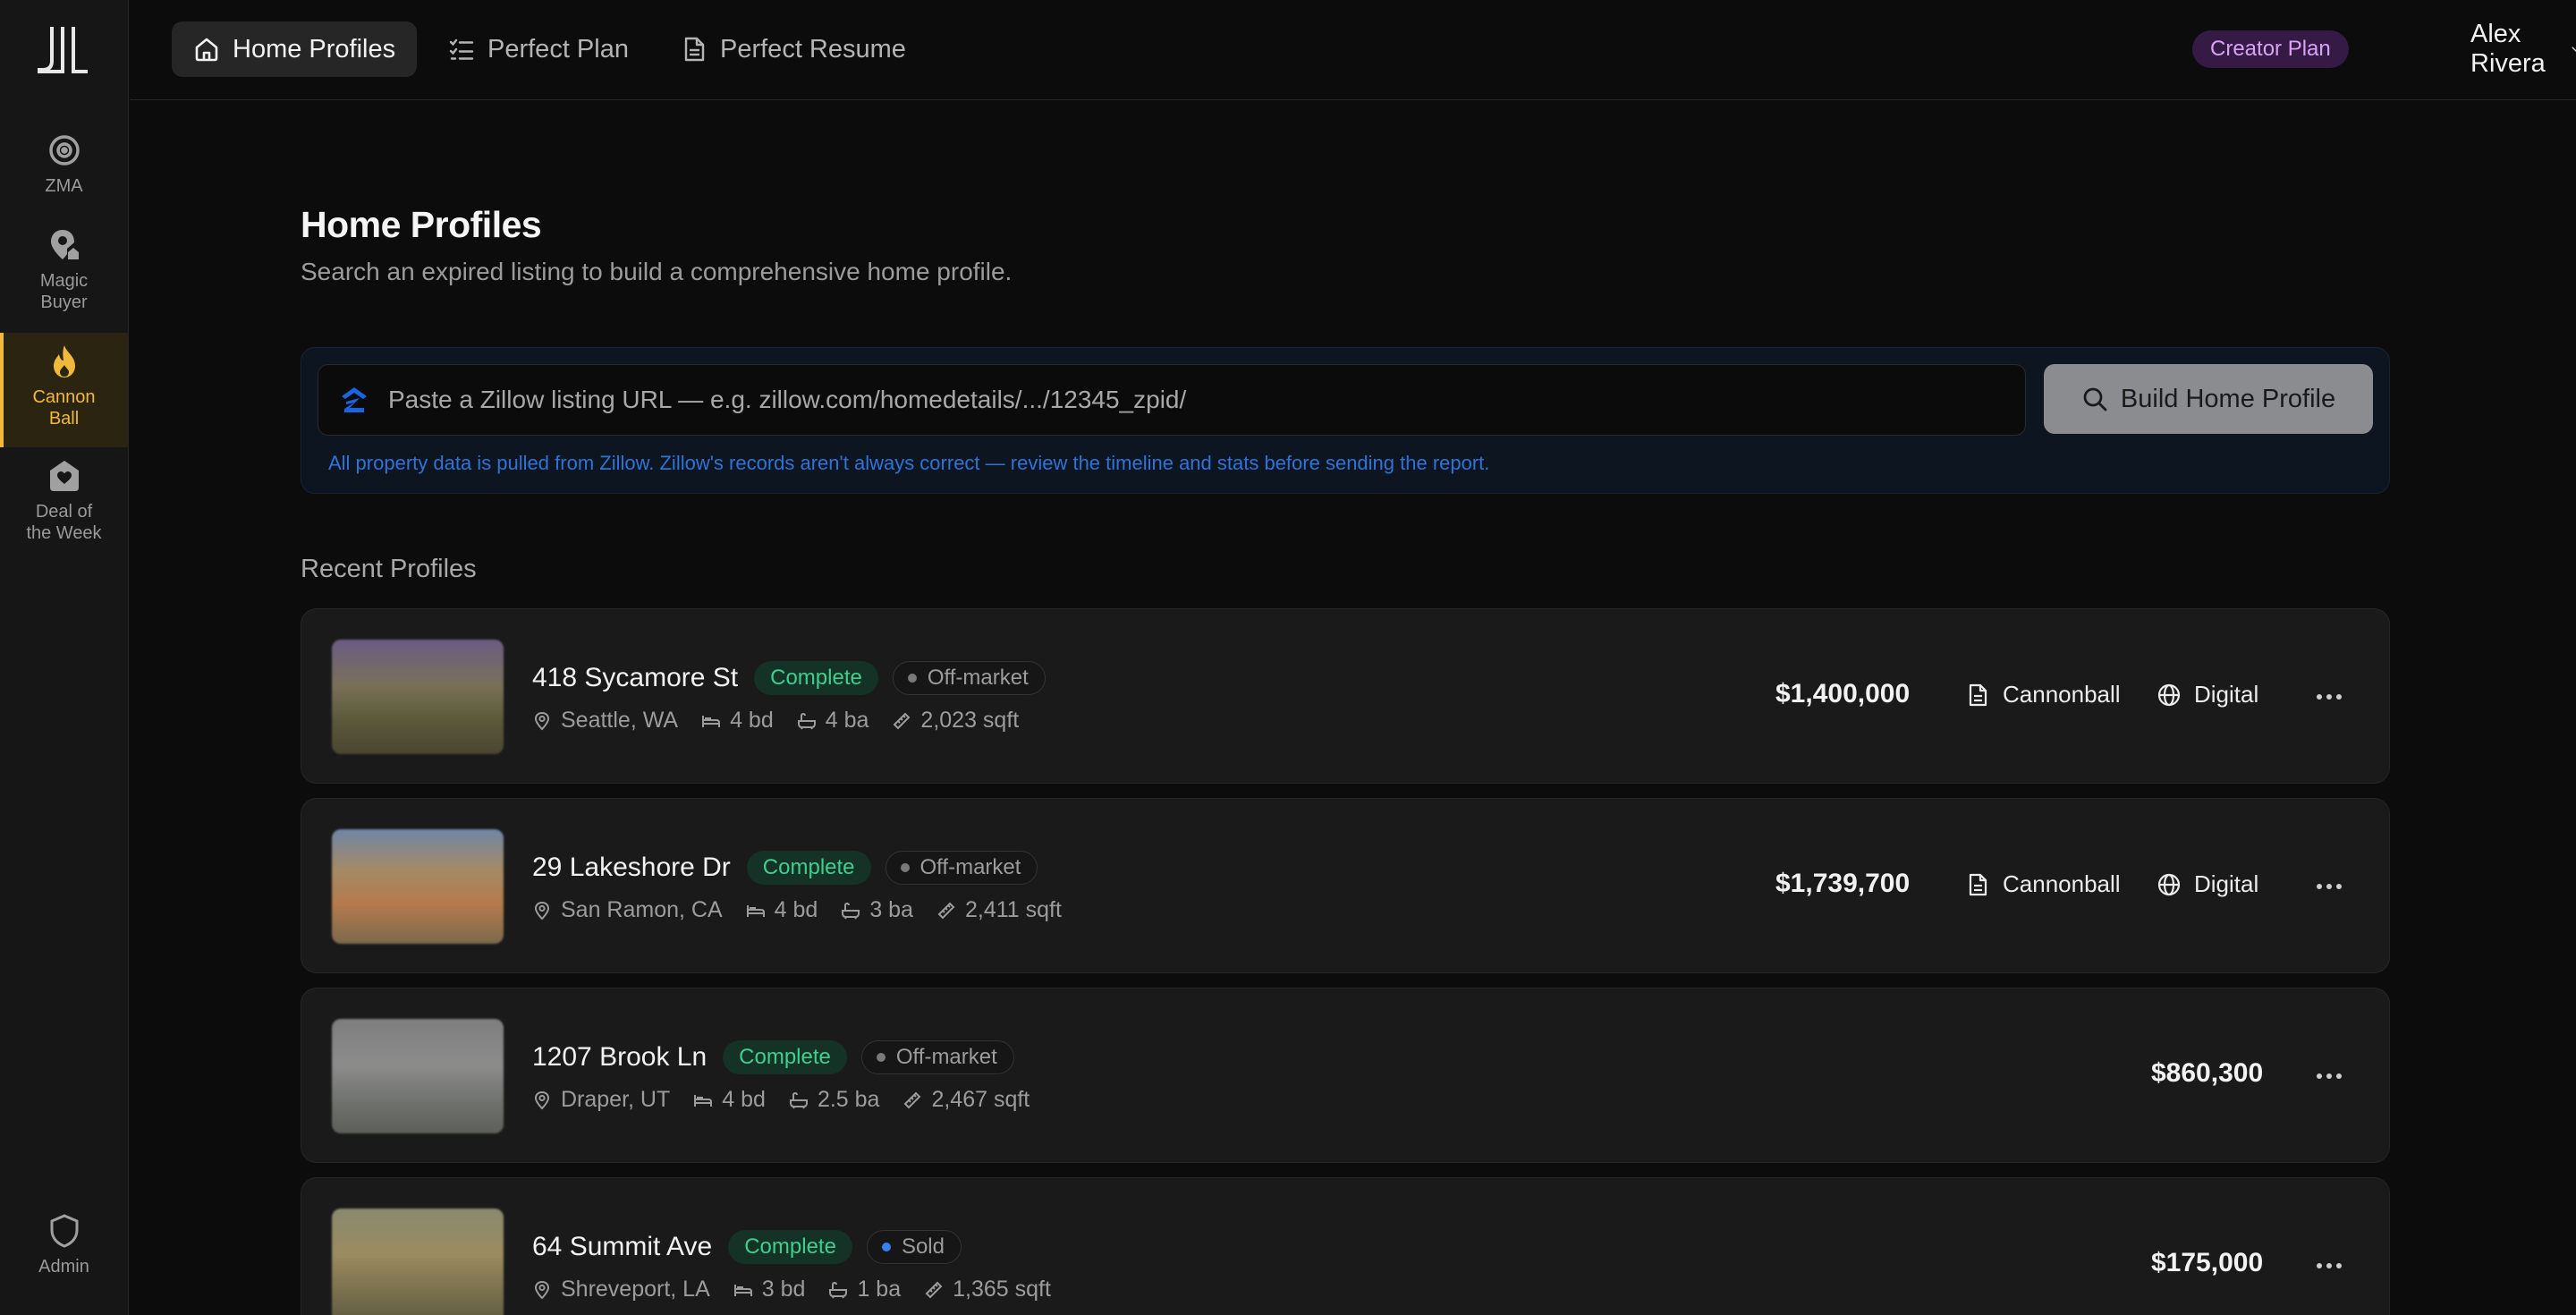 The image size is (2576, 1315). I want to click on home-icon, so click(206, 50).